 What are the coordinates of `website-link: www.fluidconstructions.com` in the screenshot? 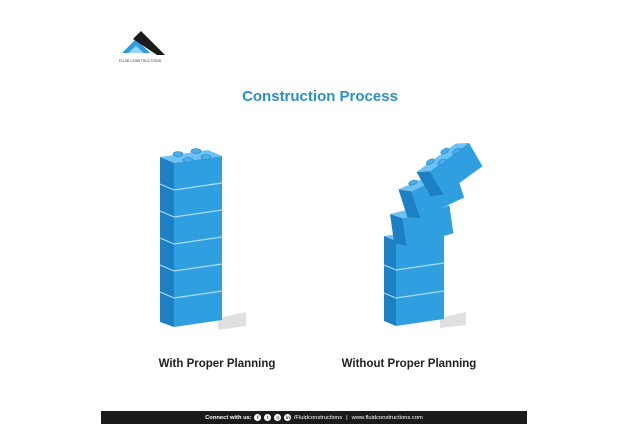 It's located at (387, 418).